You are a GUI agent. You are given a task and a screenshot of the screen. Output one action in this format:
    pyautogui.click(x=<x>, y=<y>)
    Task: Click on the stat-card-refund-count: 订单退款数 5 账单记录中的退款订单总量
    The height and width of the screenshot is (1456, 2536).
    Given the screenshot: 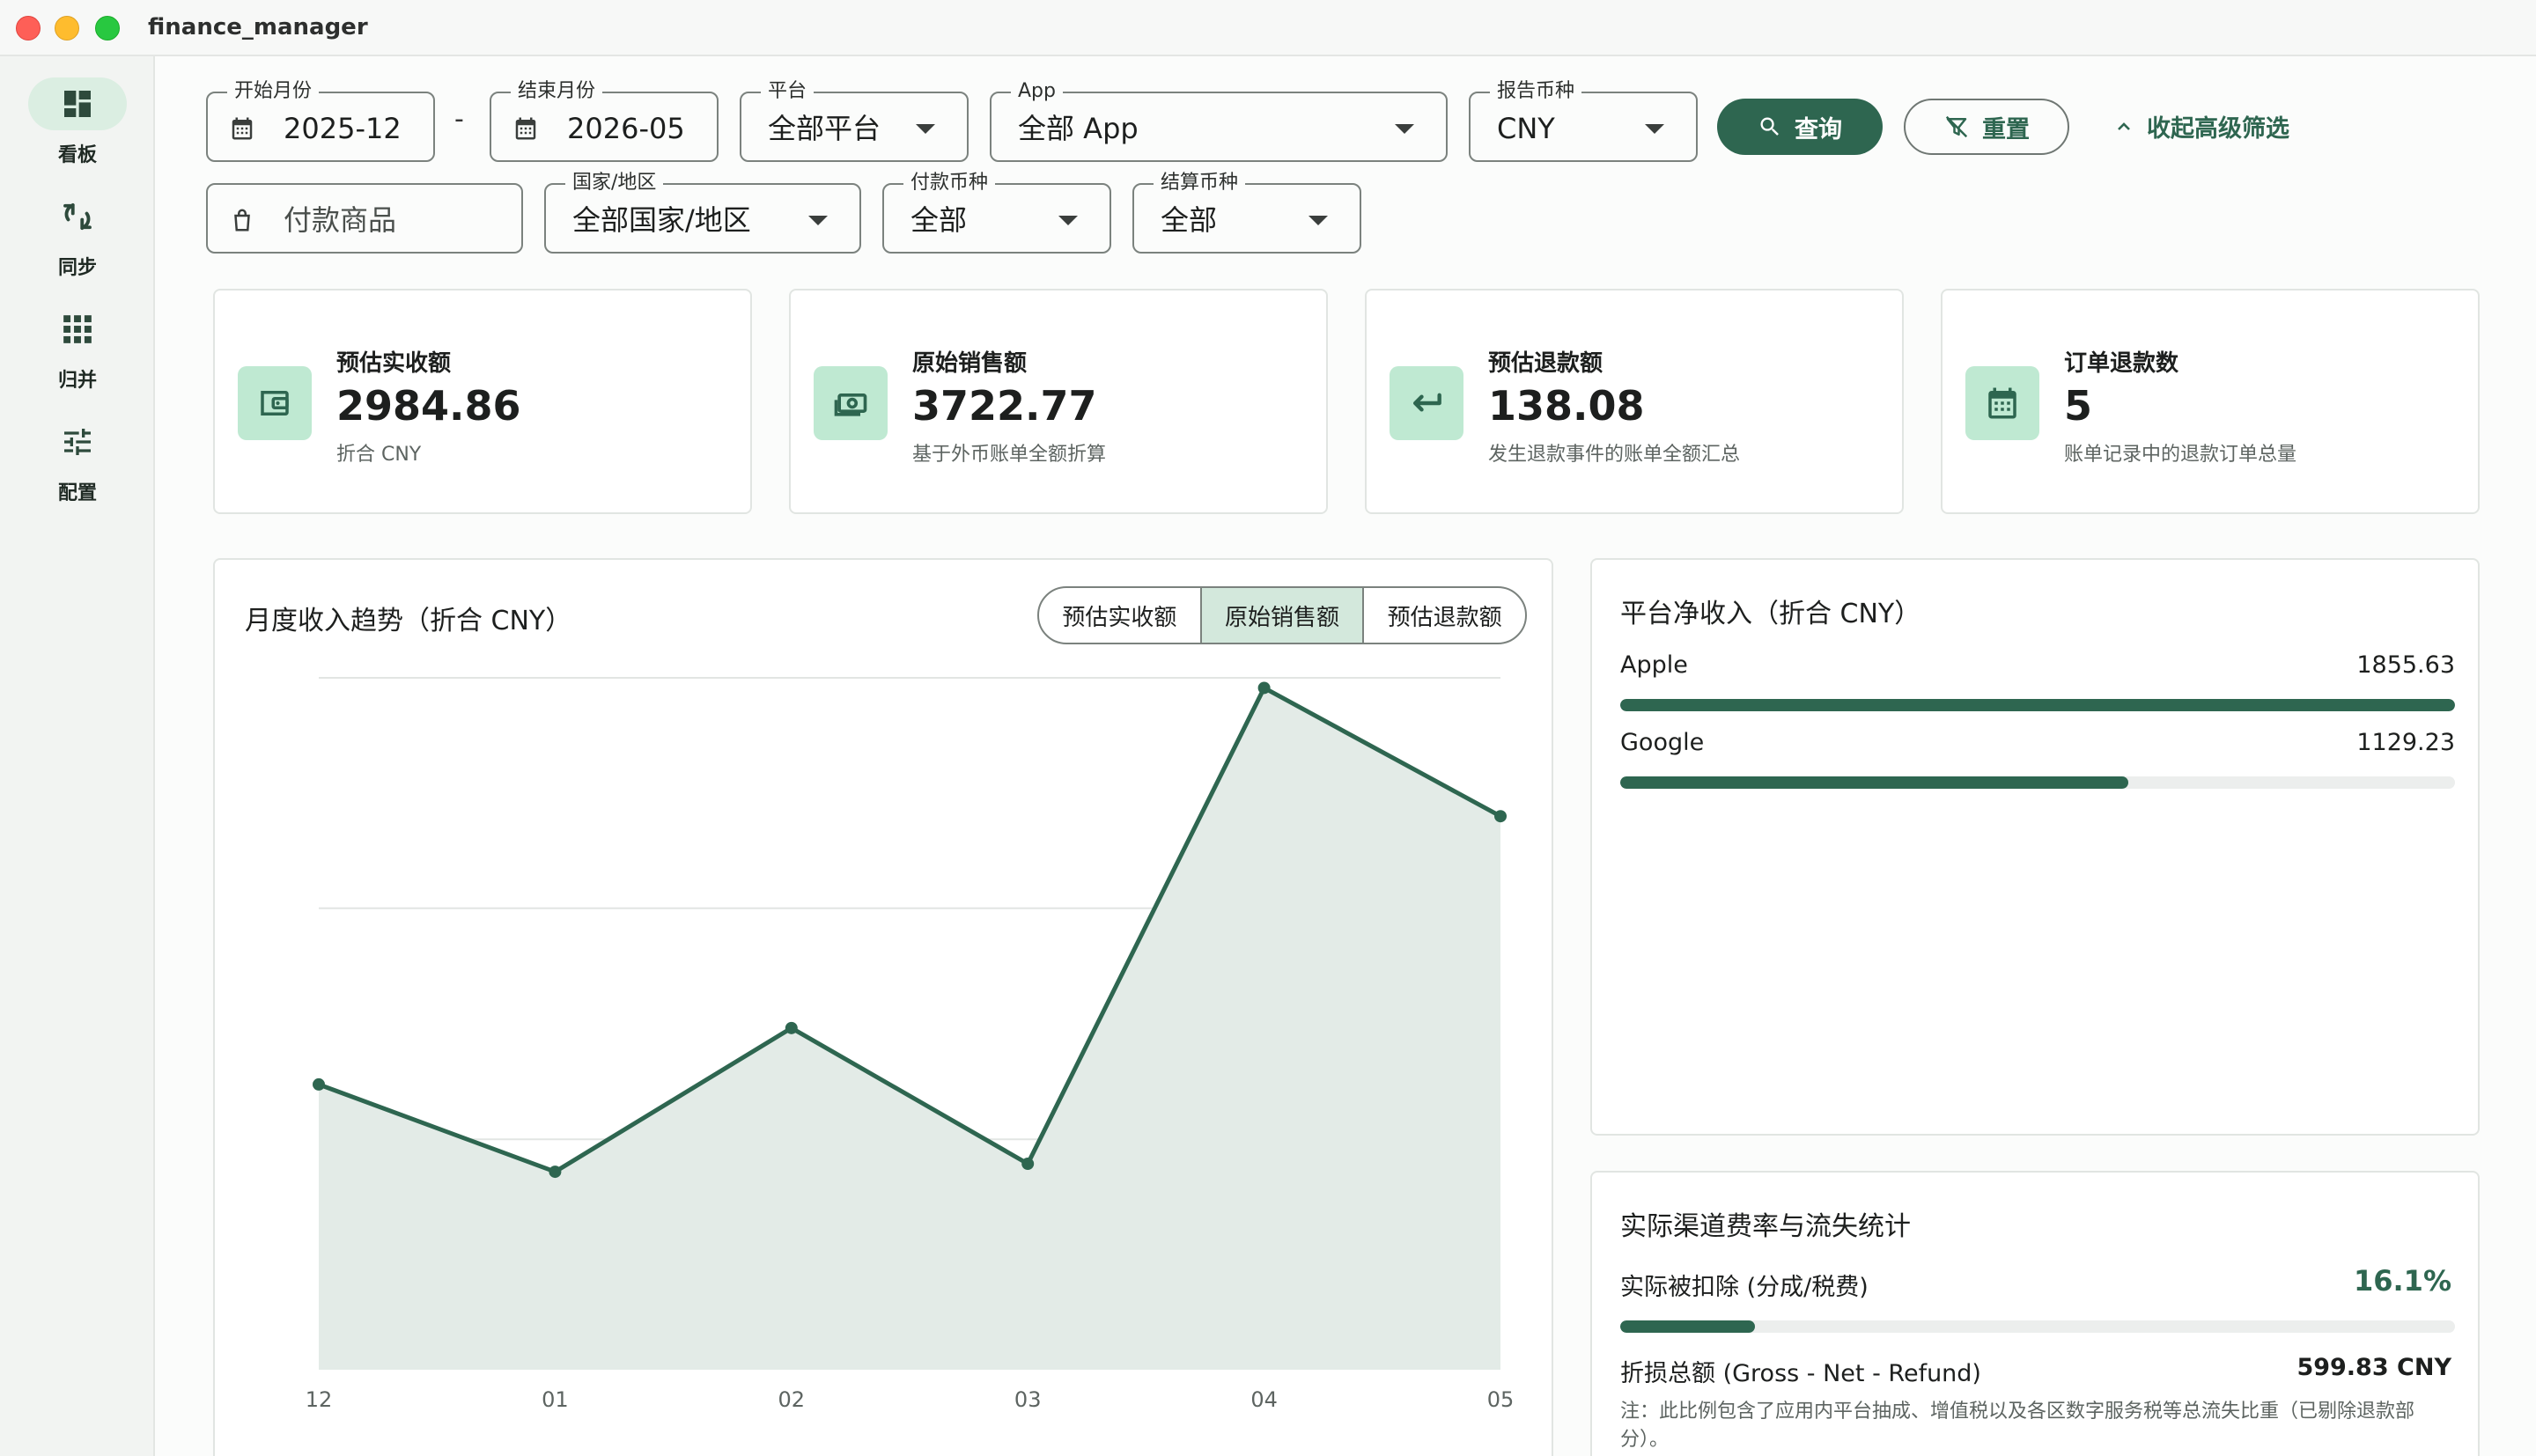 What is the action you would take?
    pyautogui.click(x=2210, y=401)
    